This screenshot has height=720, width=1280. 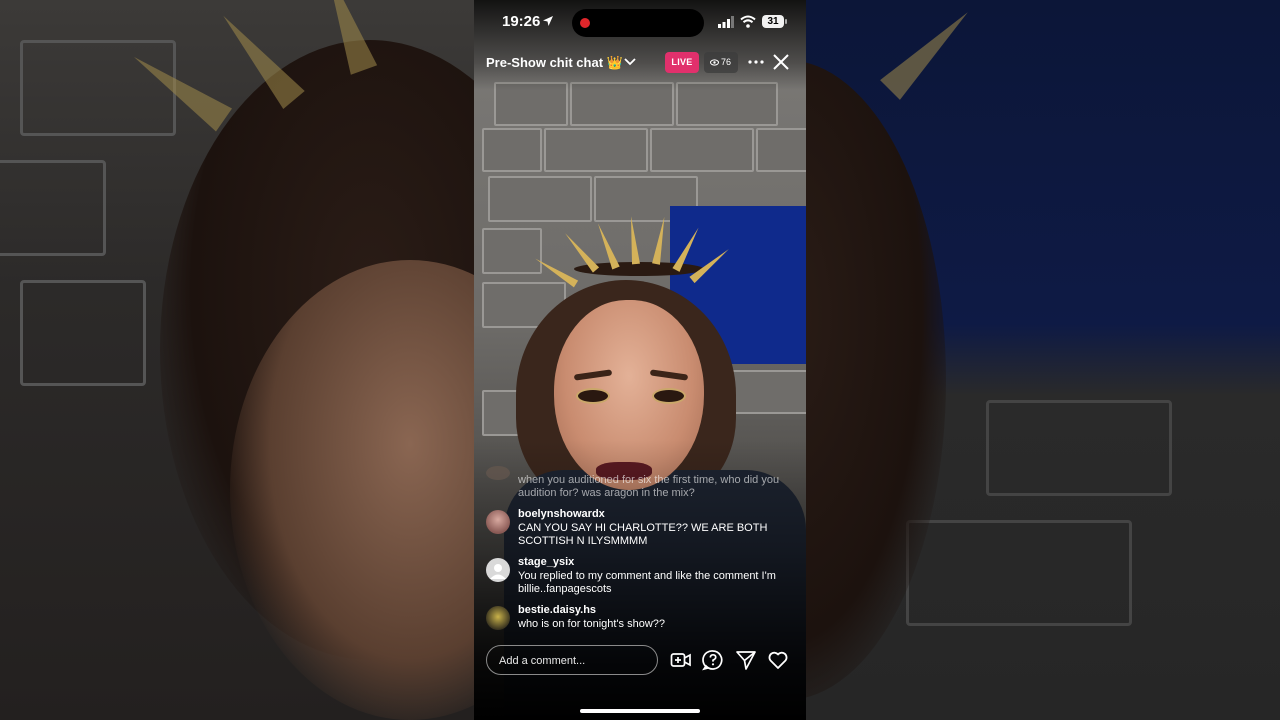 I want to click on status-bar: 19:26 31, so click(x=640, y=22).